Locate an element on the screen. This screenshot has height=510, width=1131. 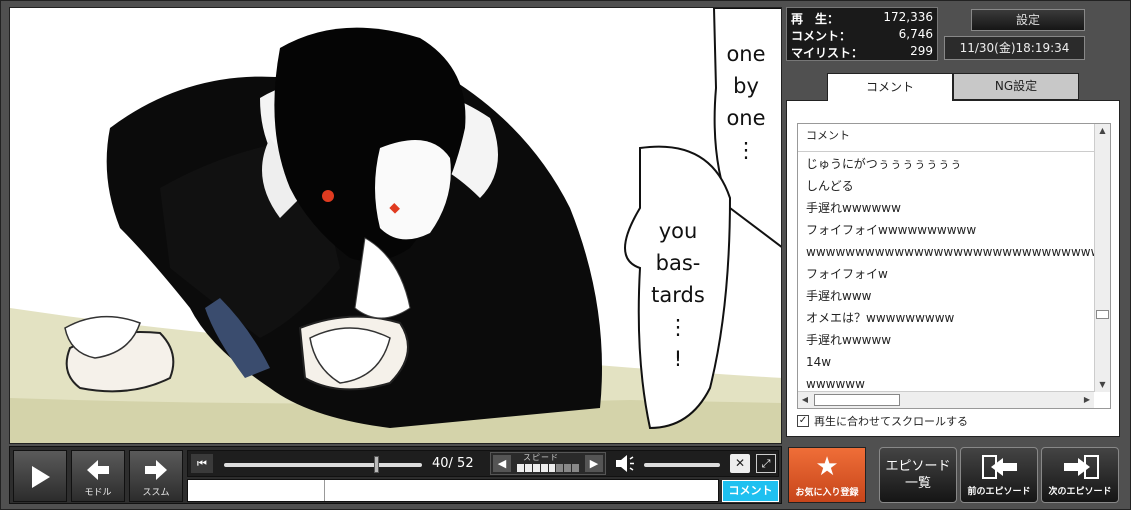
bubble1-line: ⋮ is located at coordinates (746, 150).